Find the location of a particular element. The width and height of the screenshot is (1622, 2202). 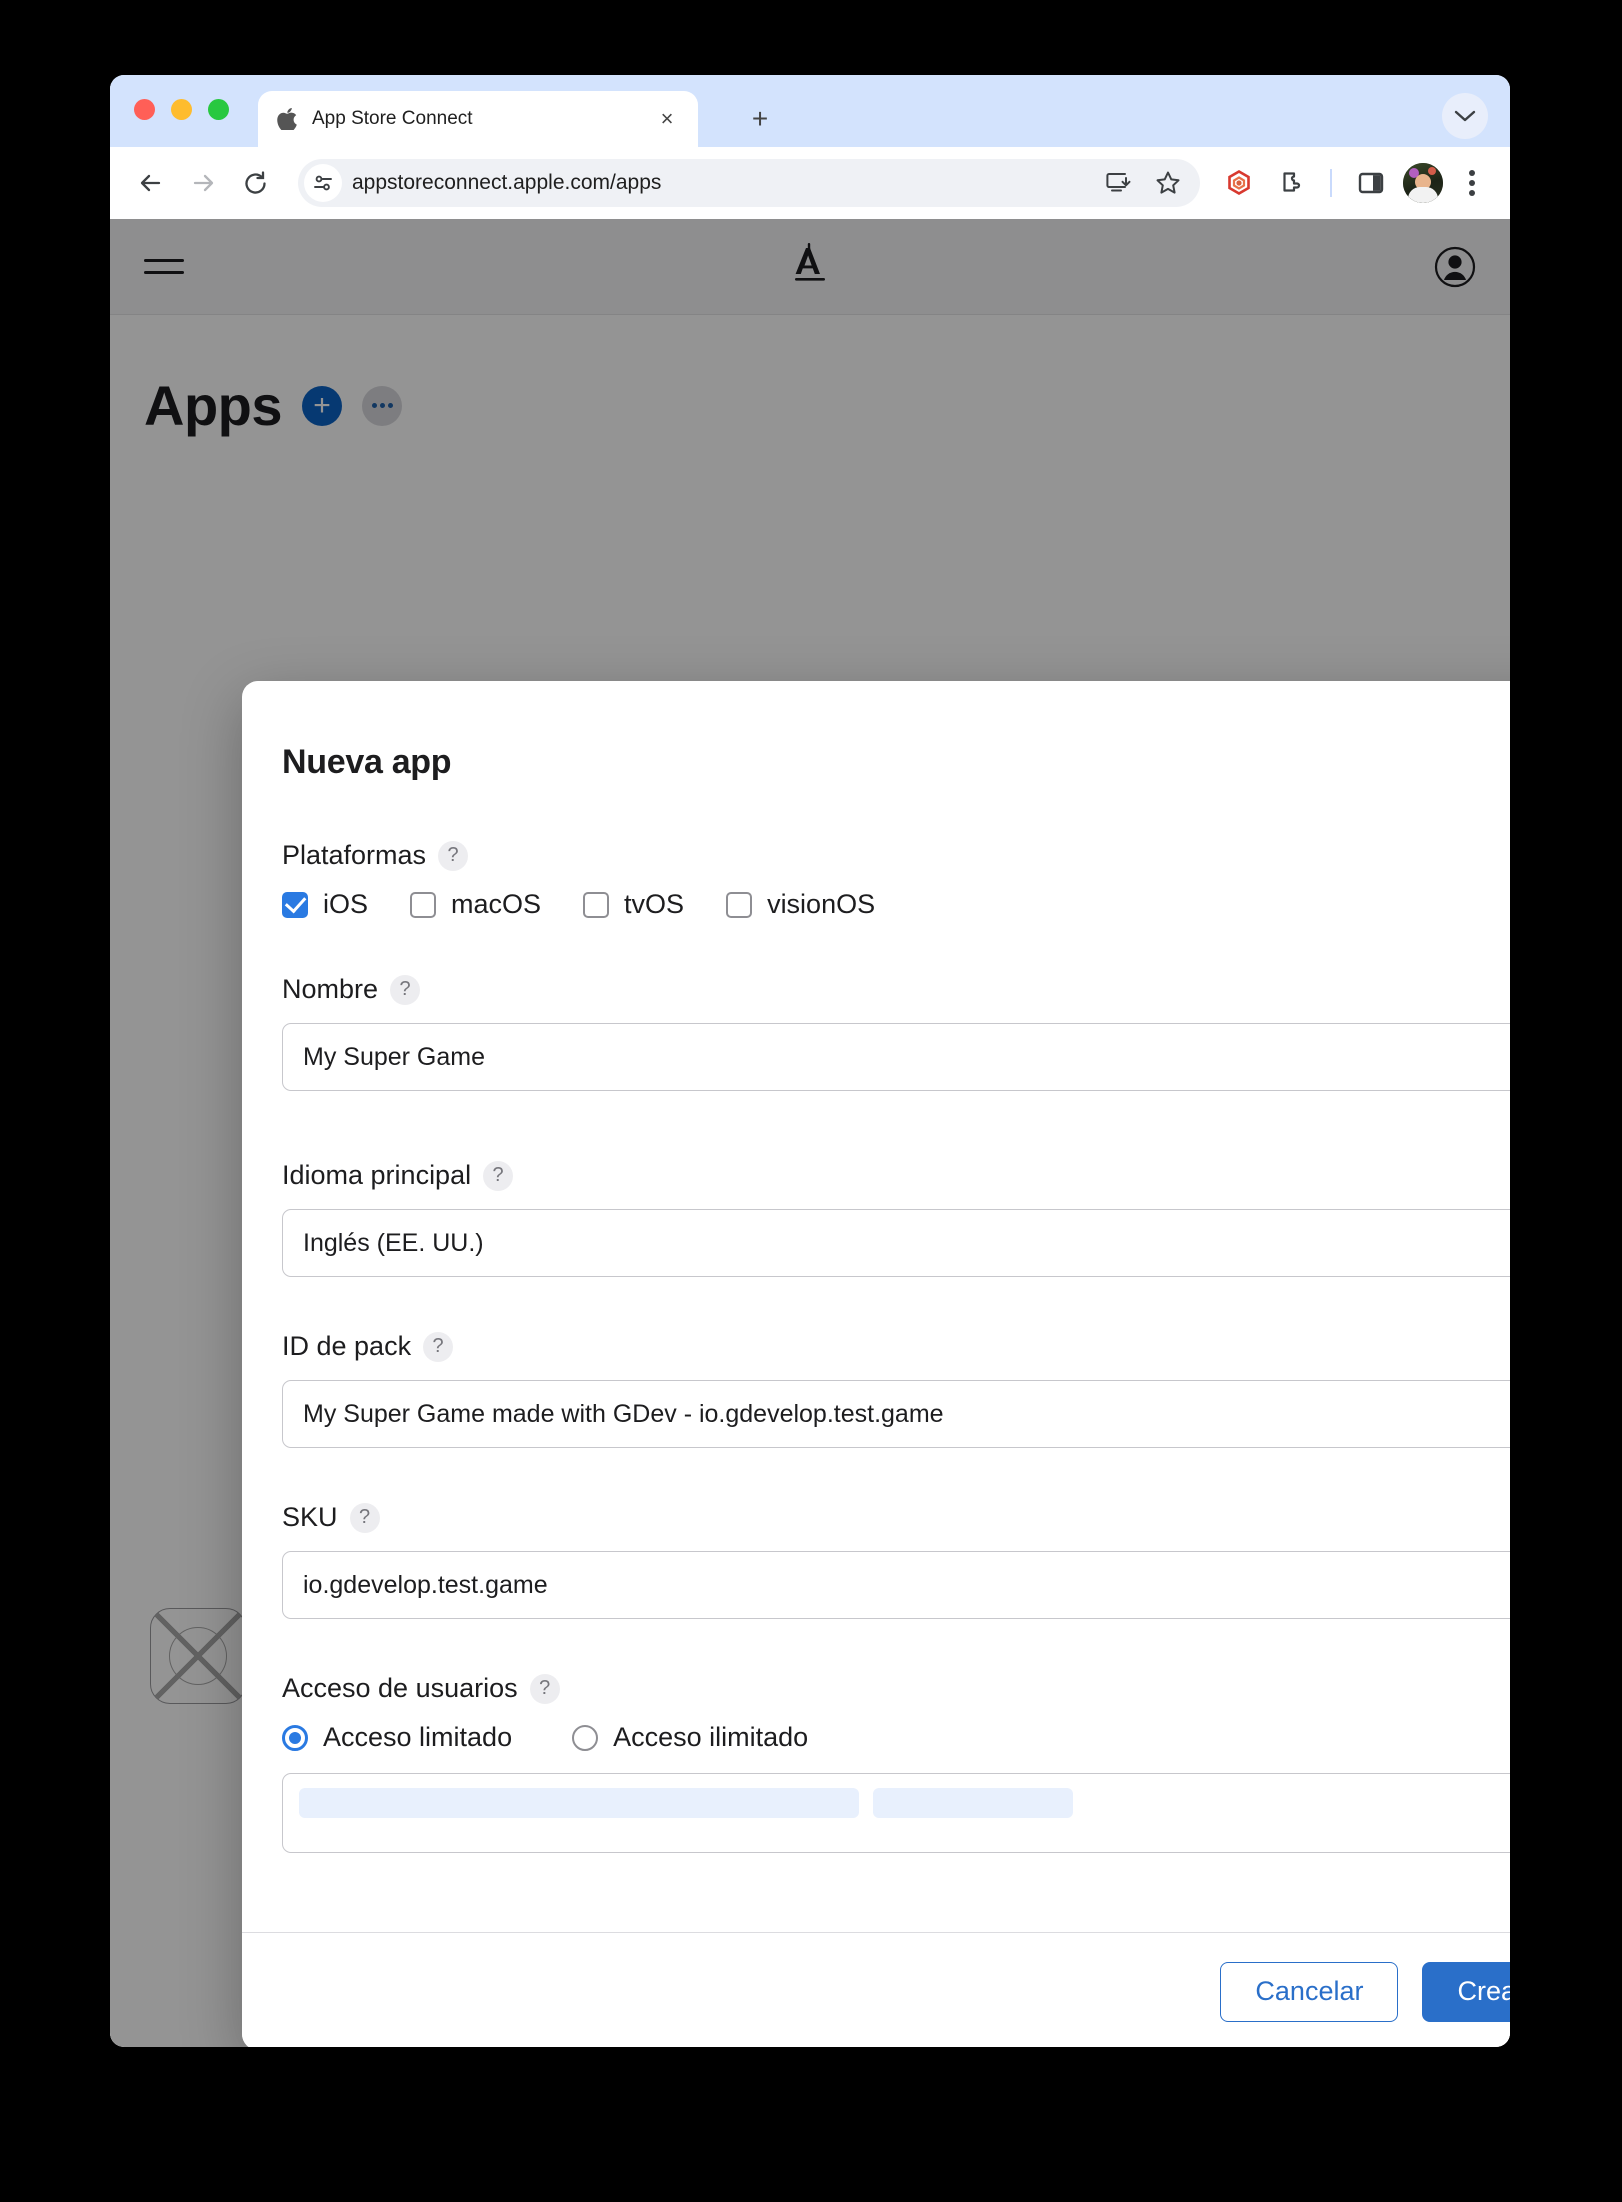

radio-unlimited-access: Acceso ilimitado is located at coordinates (690, 1737).